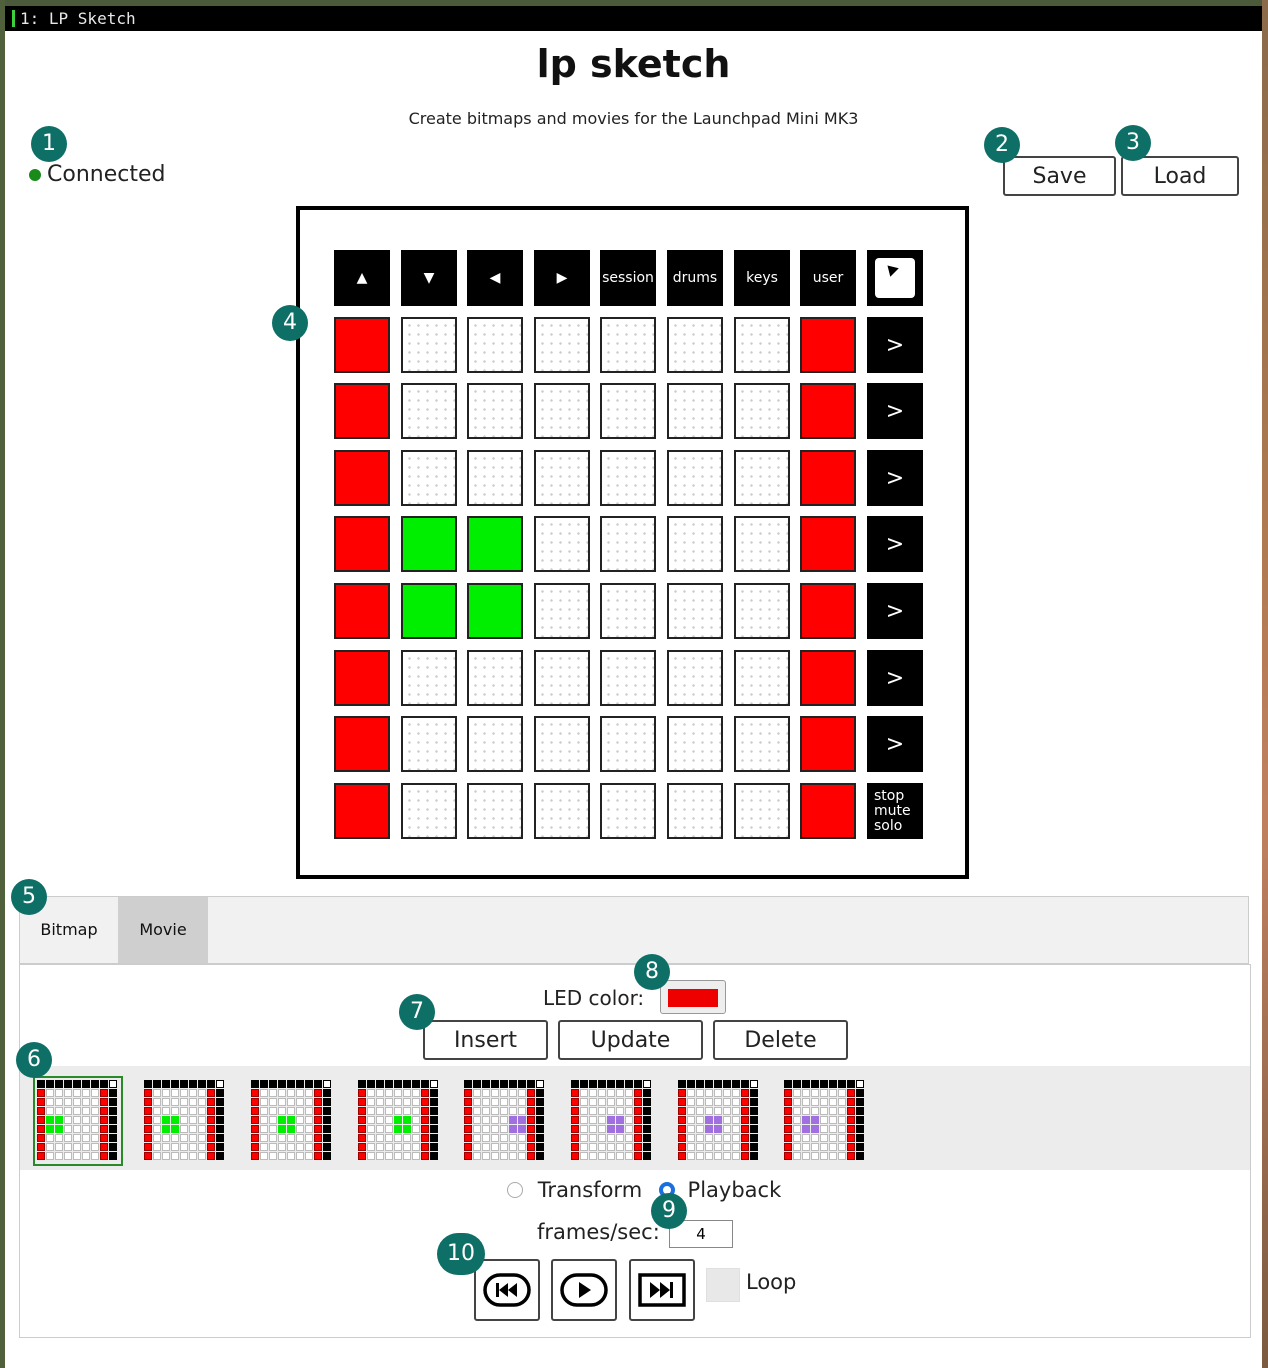 This screenshot has width=1268, height=1368. I want to click on delete-button: Delete, so click(780, 1040).